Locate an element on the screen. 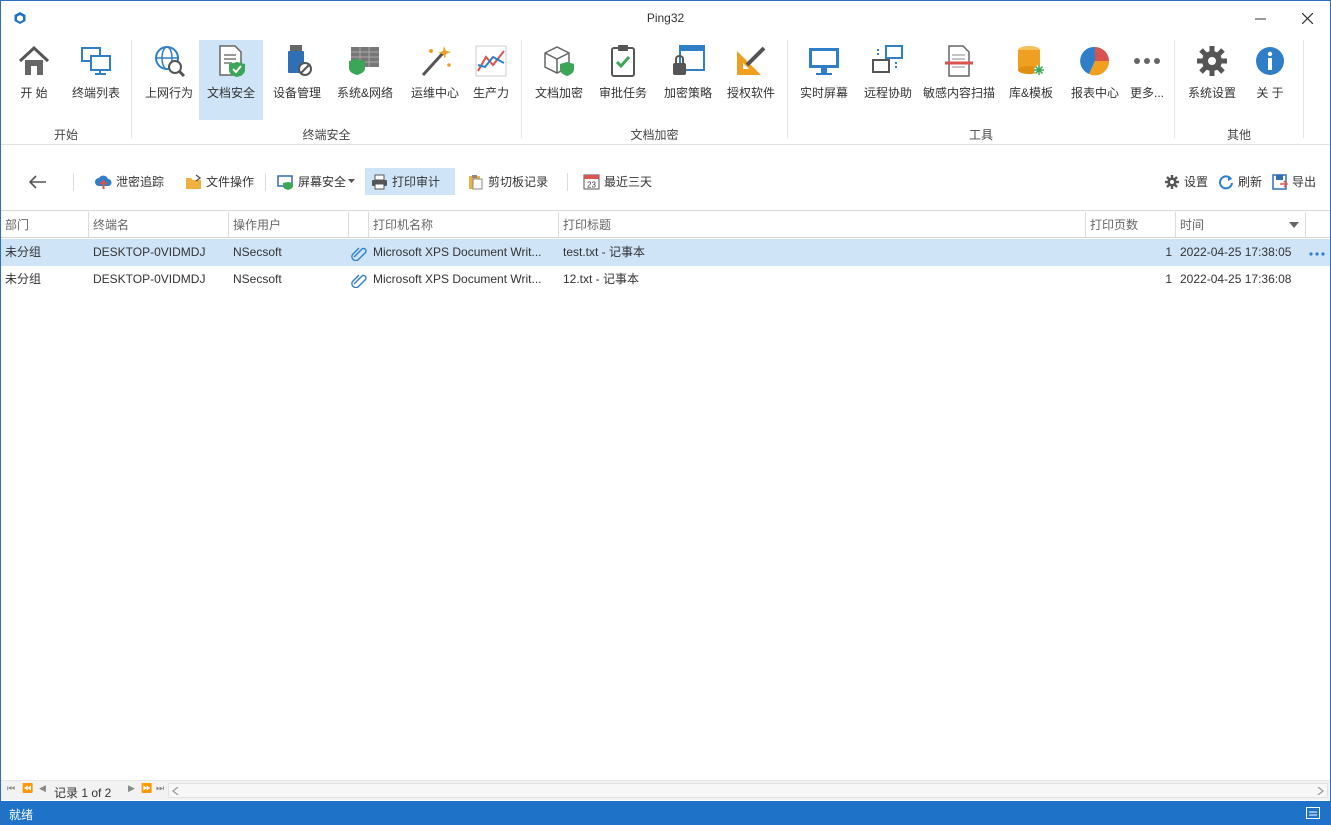  export-icon is located at coordinates (1280, 181).